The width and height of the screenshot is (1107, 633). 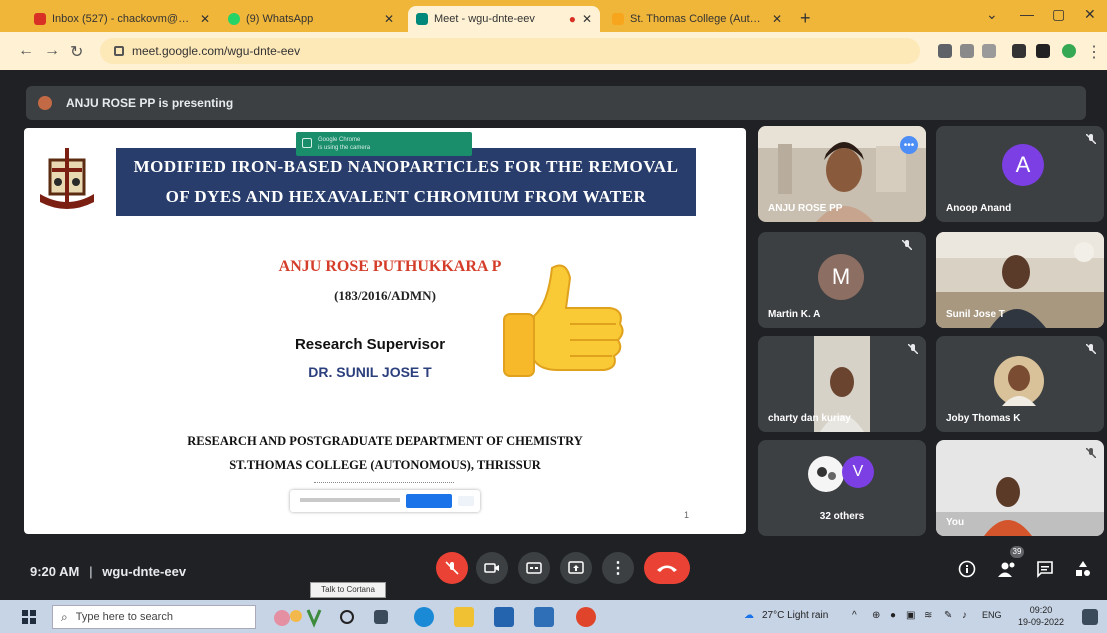 What do you see at coordinates (144, 571) in the screenshot?
I see `meeting-code: wgu-dnte-eev` at bounding box center [144, 571].